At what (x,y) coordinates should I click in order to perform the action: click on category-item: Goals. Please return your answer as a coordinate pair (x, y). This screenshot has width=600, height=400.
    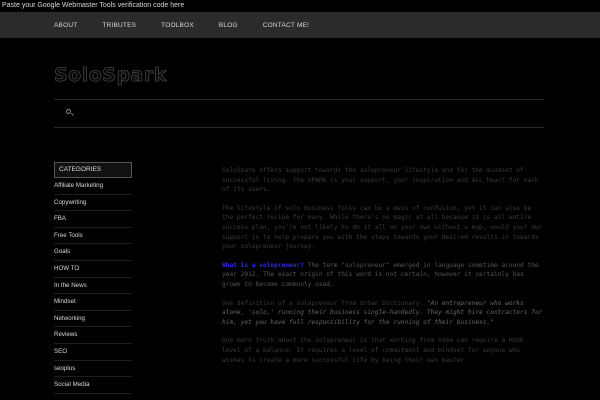
    Looking at the image, I should click on (93, 252).